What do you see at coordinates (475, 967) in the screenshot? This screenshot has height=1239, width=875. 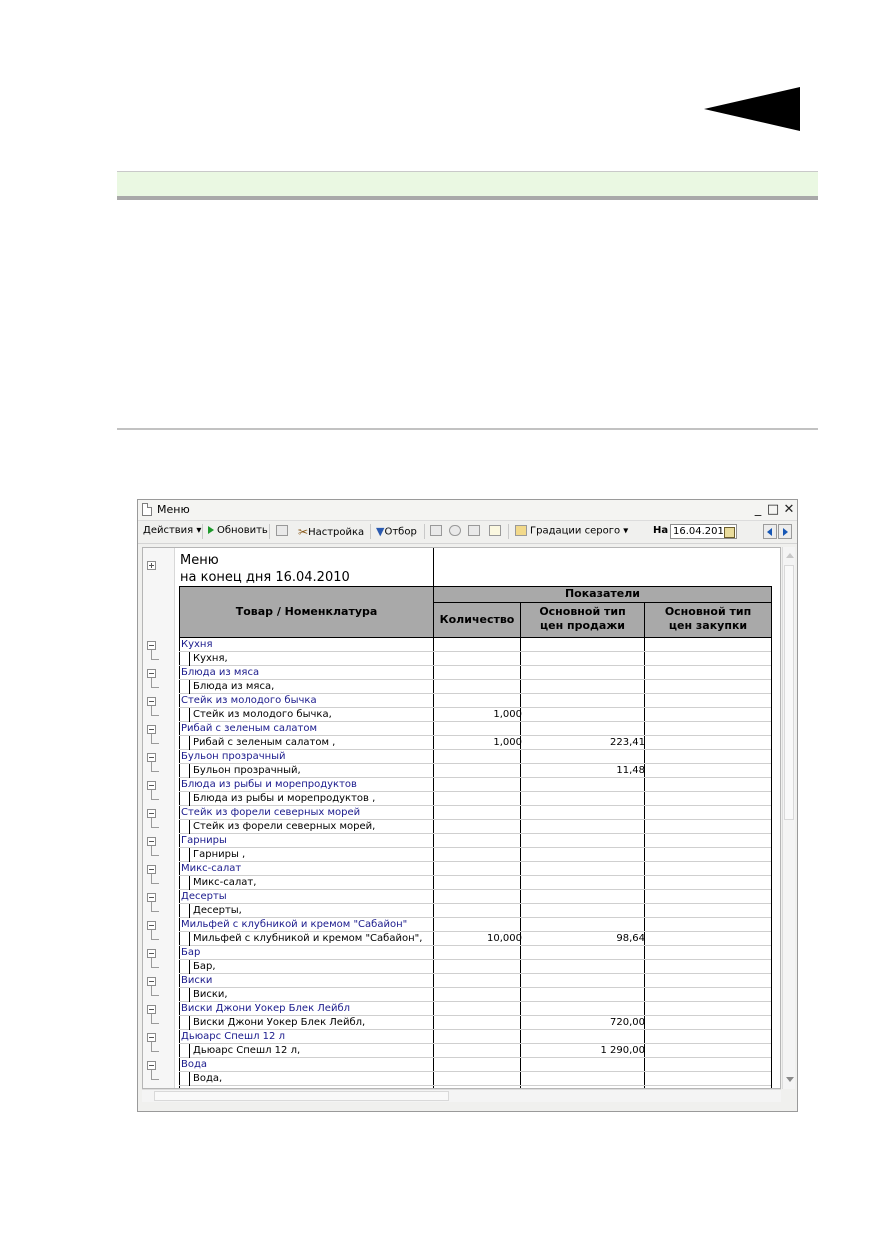 I see `item-row: Бар,` at bounding box center [475, 967].